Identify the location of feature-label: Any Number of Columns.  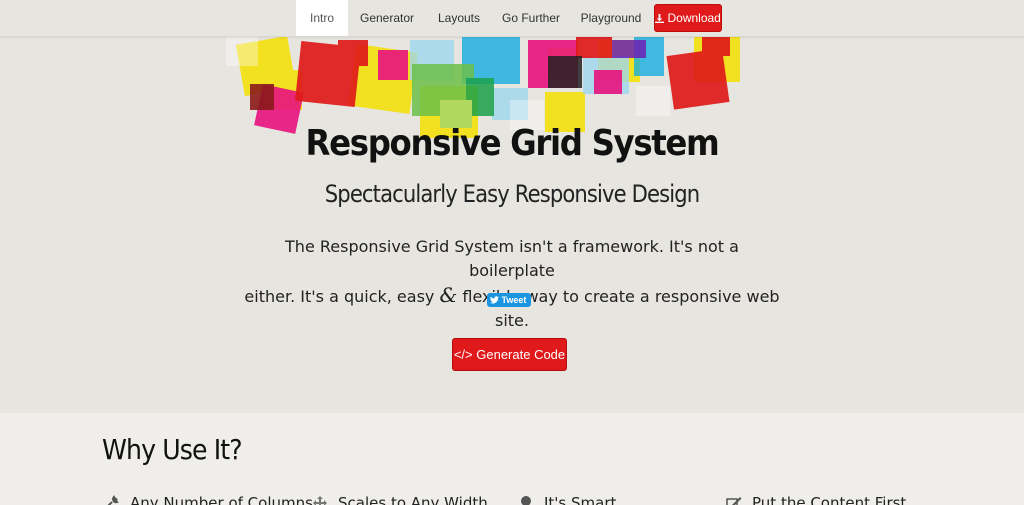
(221, 499).